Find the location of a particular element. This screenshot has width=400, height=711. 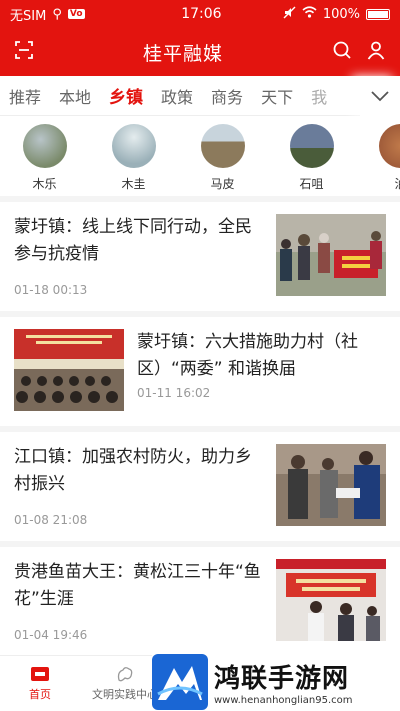

town-carousel: 木乐 木圭 马皮 石咀 油 is located at coordinates (200, 159).